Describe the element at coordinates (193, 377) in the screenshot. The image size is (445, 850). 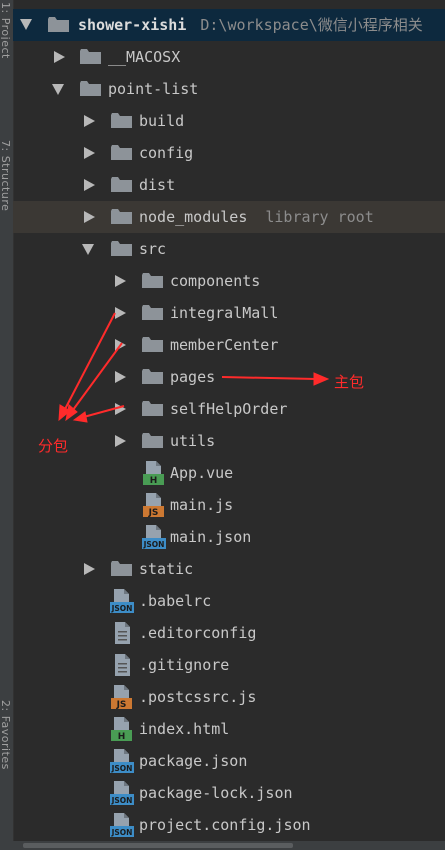
I see `folder-label: pages` at that location.